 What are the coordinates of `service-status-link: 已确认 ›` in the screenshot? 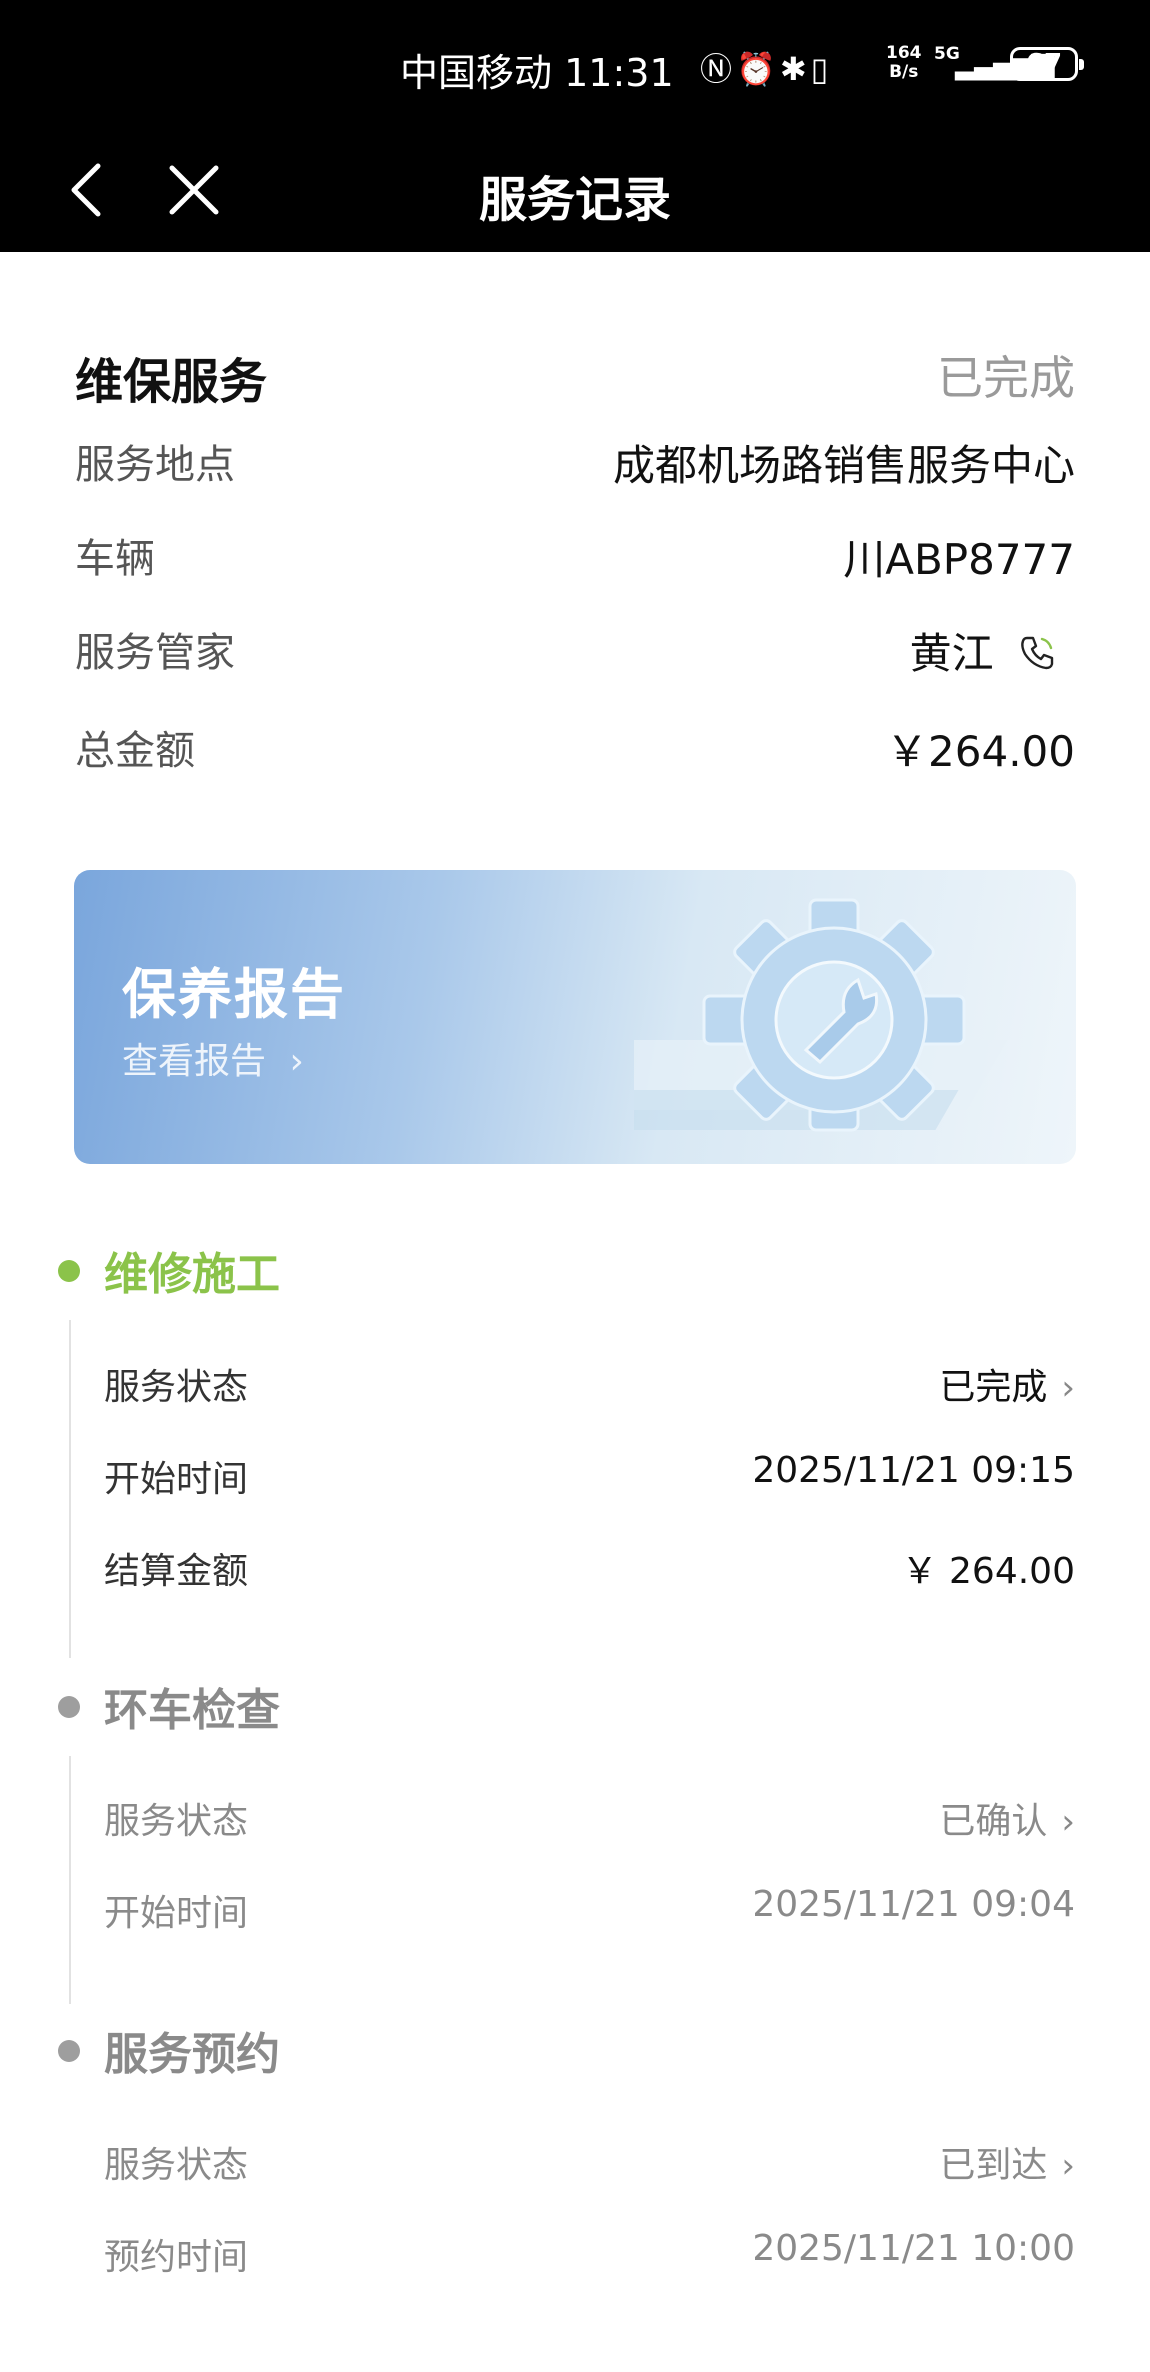 It's located at (1007, 1818).